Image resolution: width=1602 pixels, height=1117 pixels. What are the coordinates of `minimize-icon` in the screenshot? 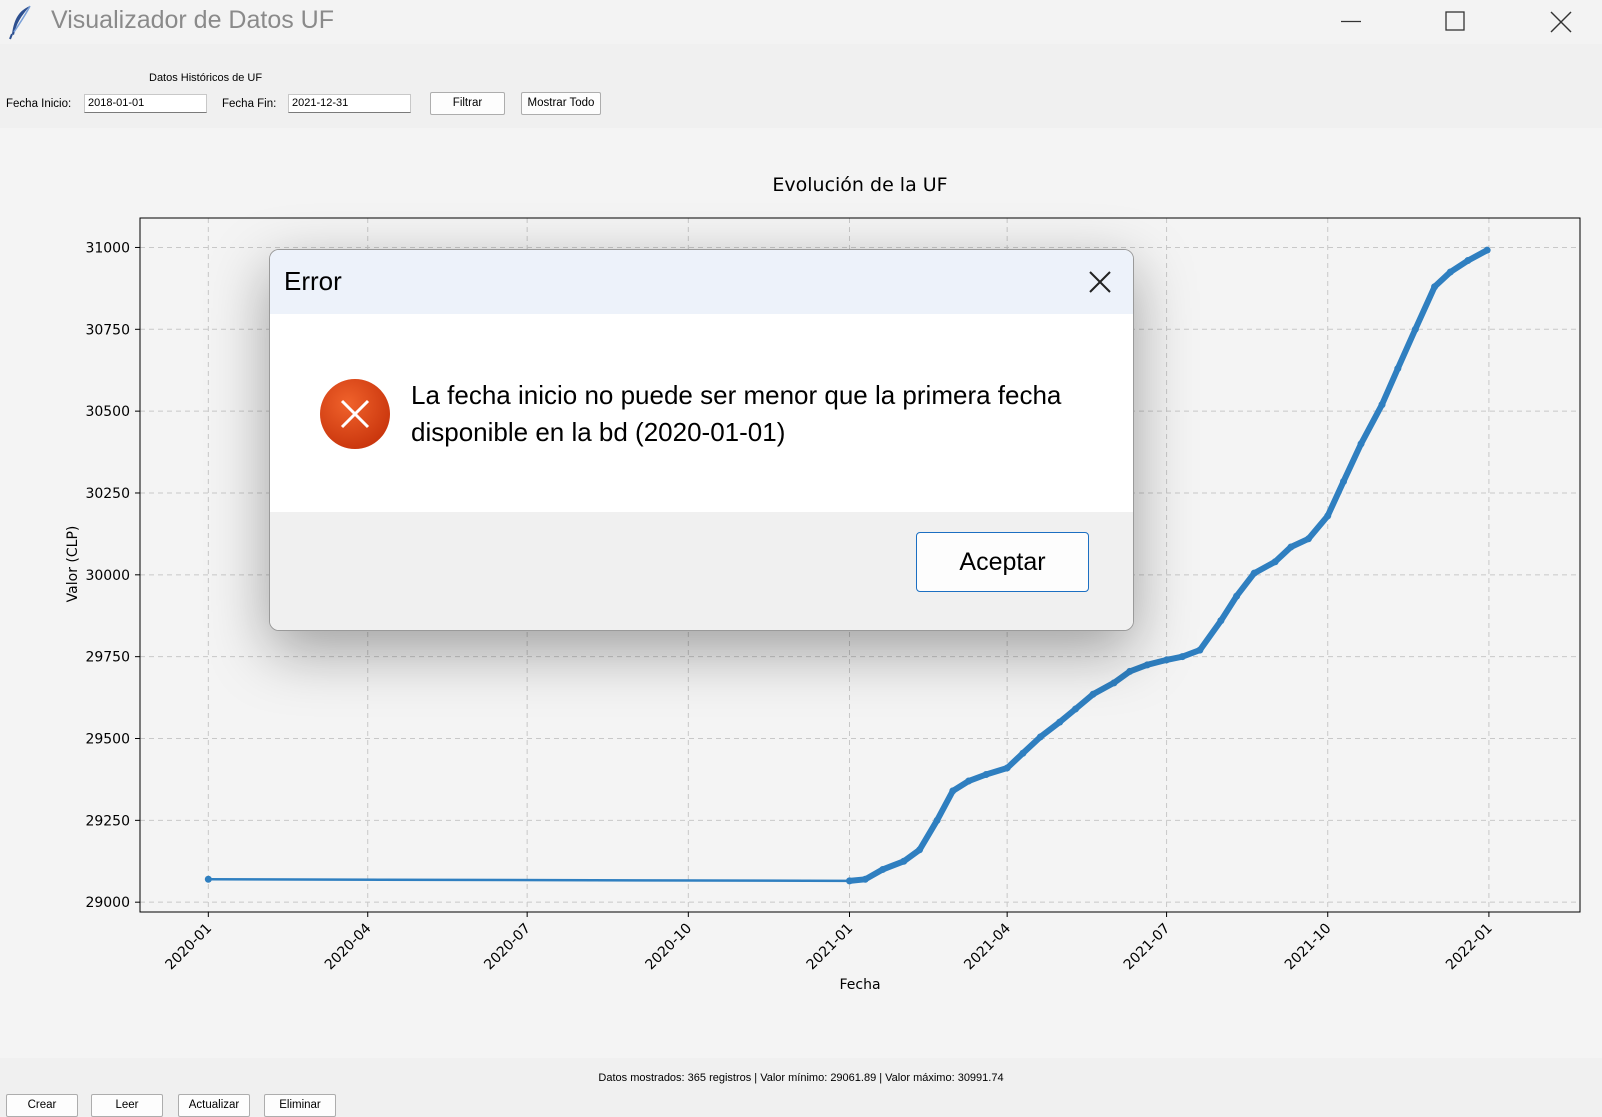 It's located at (1351, 21).